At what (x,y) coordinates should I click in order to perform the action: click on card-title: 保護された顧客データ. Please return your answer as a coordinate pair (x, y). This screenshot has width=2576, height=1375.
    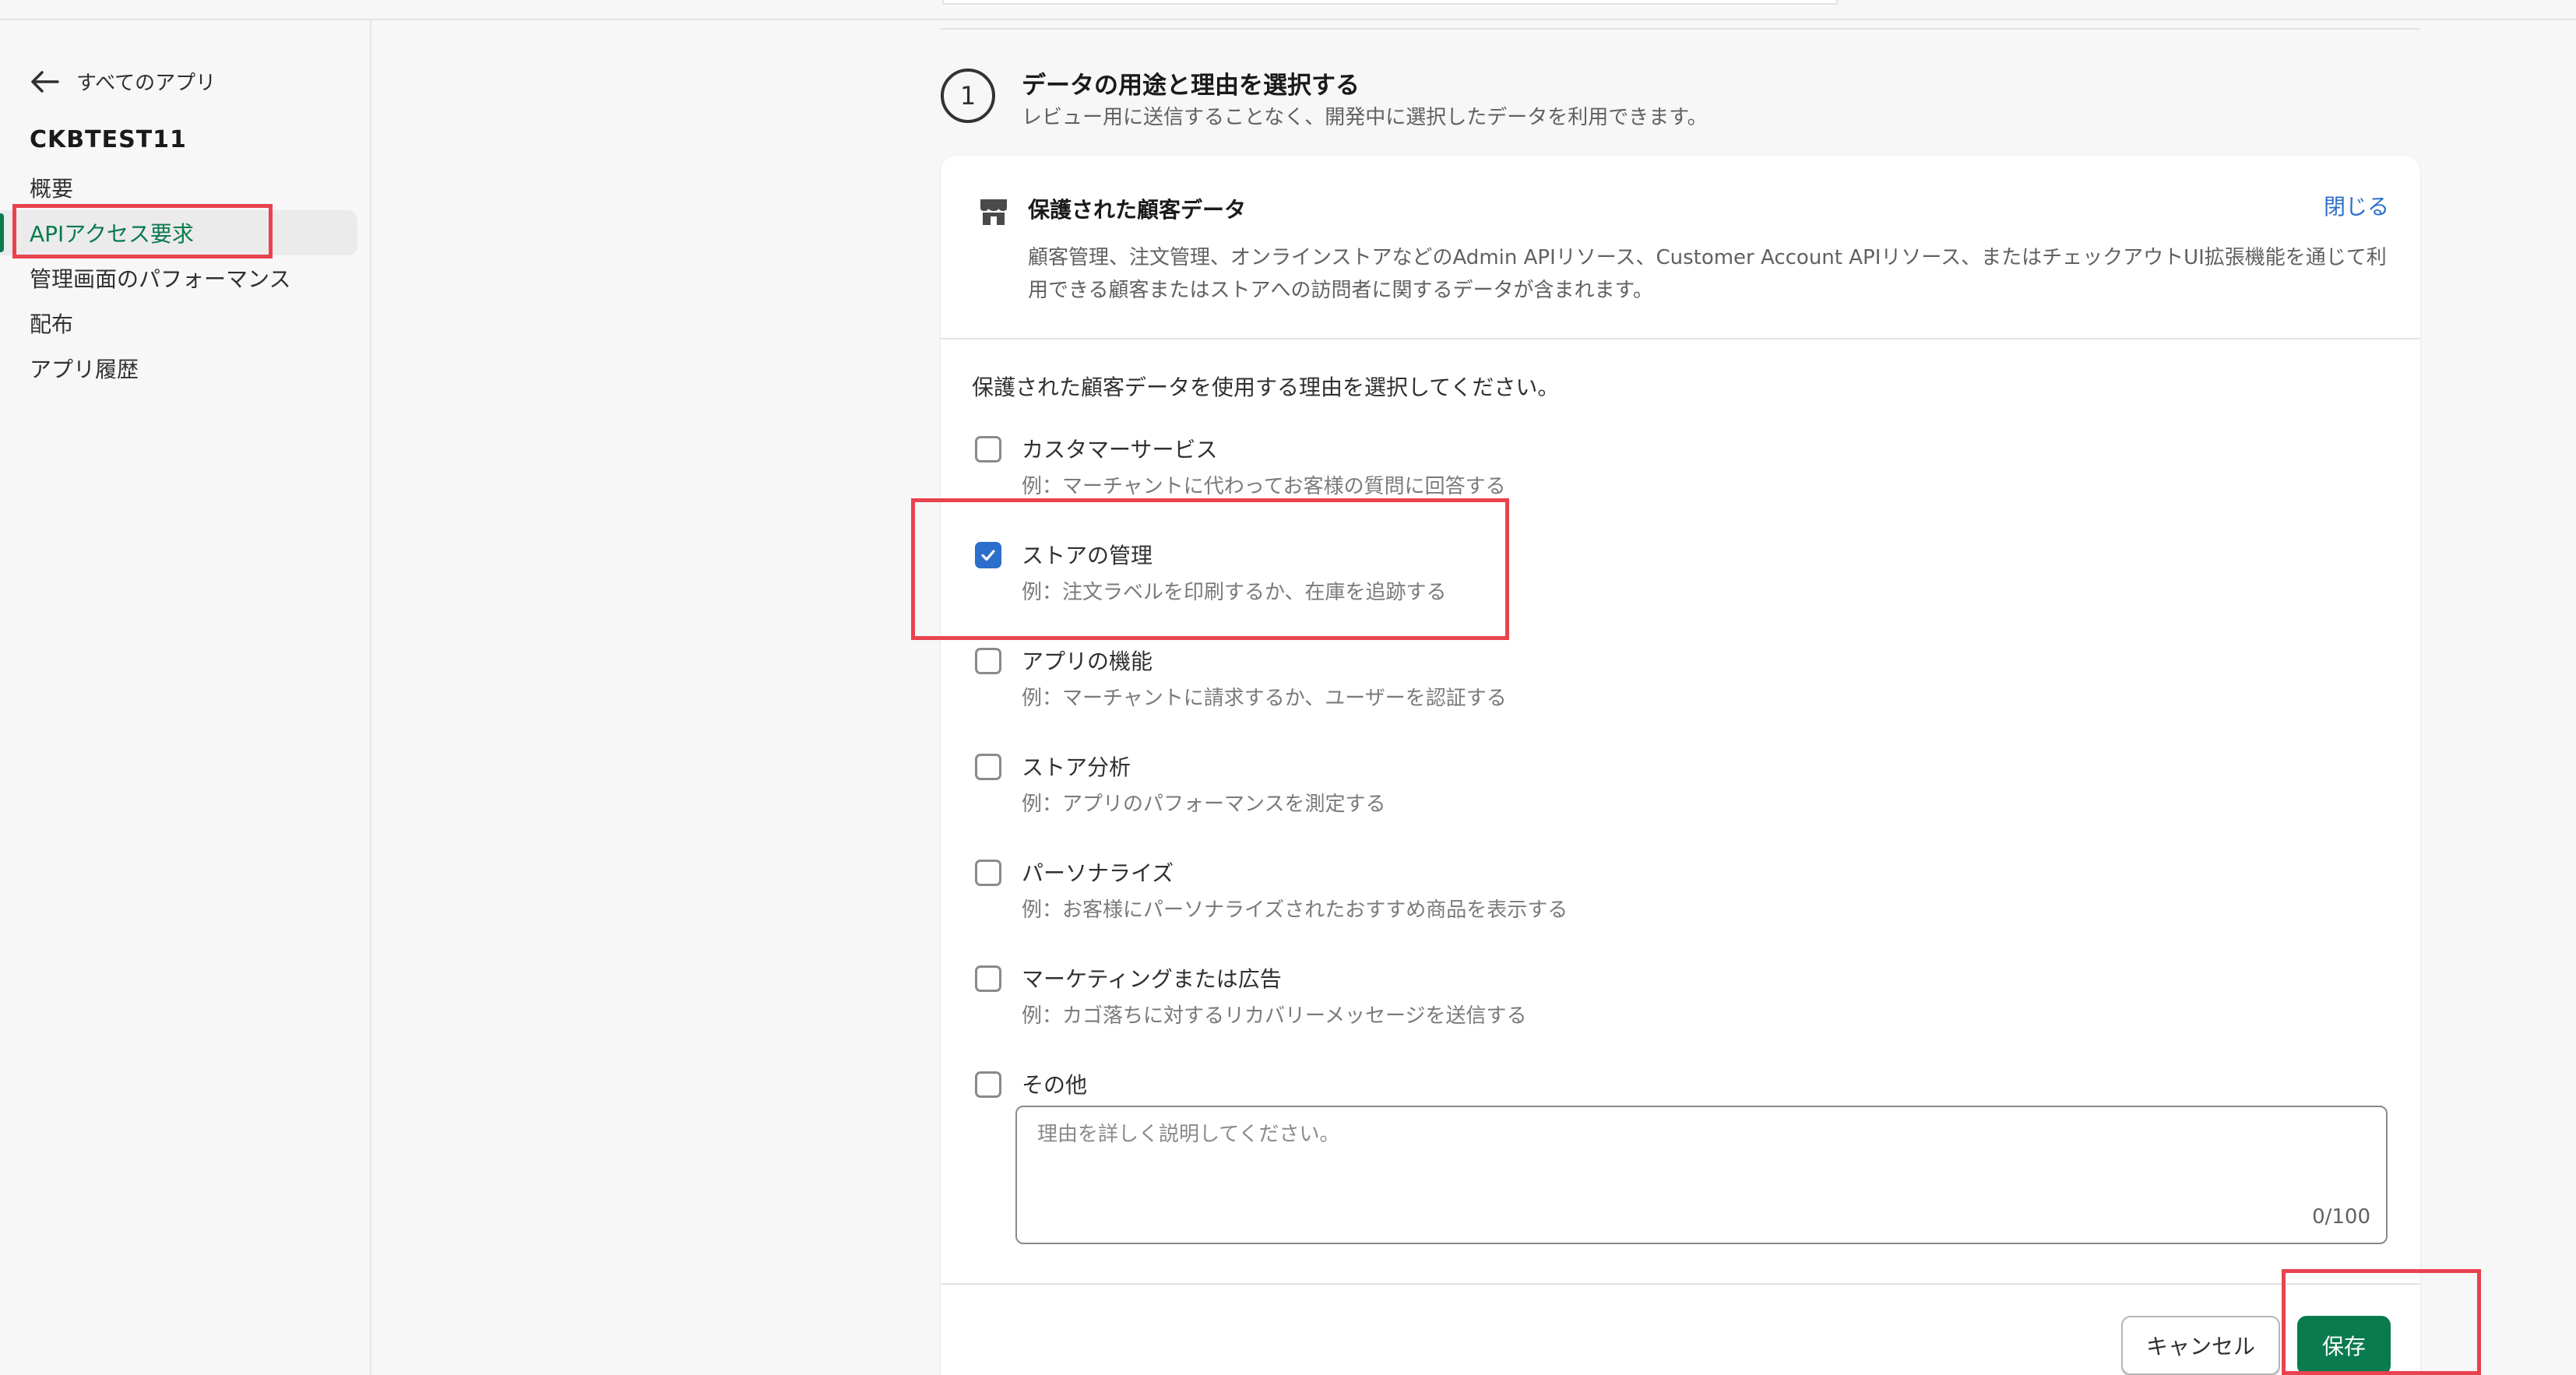
    Looking at the image, I should click on (1137, 210).